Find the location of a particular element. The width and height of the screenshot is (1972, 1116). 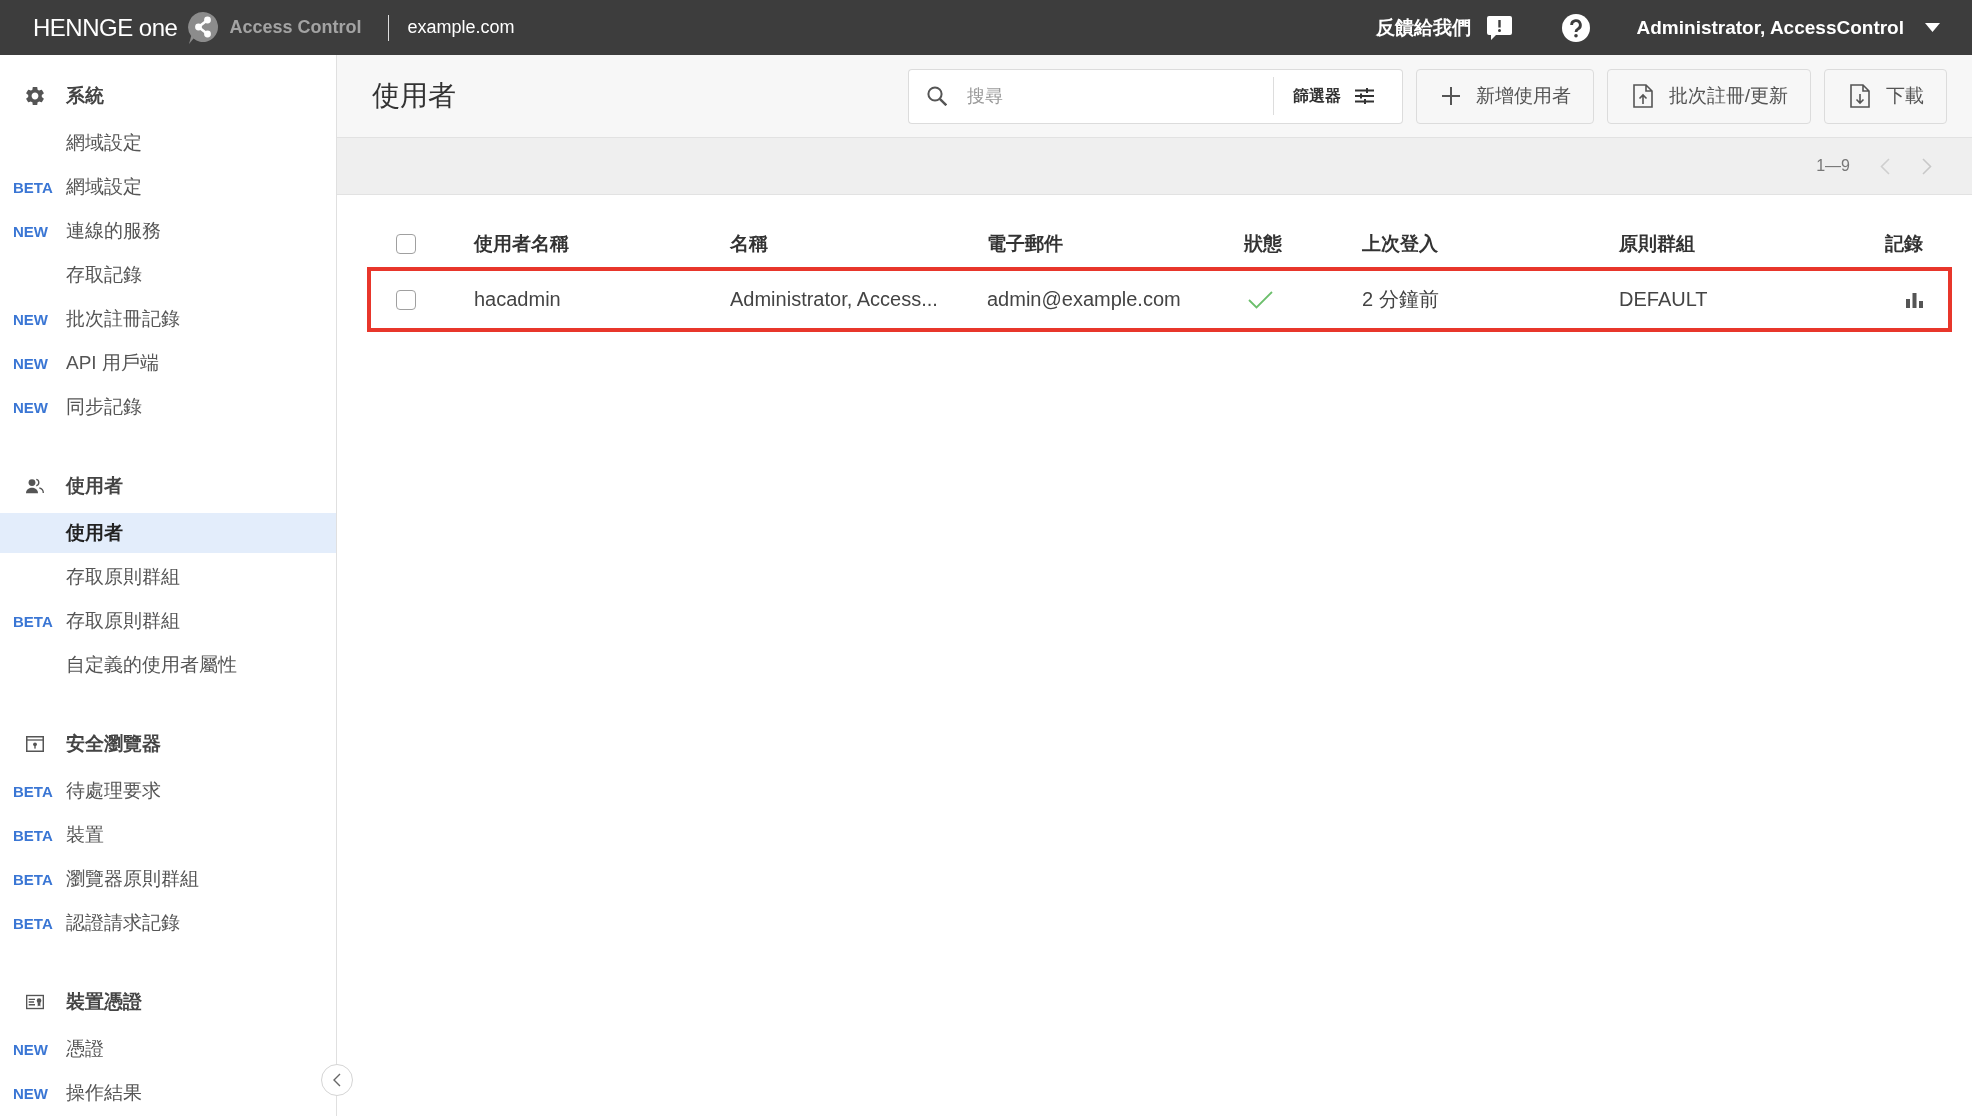

caret-down-icon is located at coordinates (1932, 27).